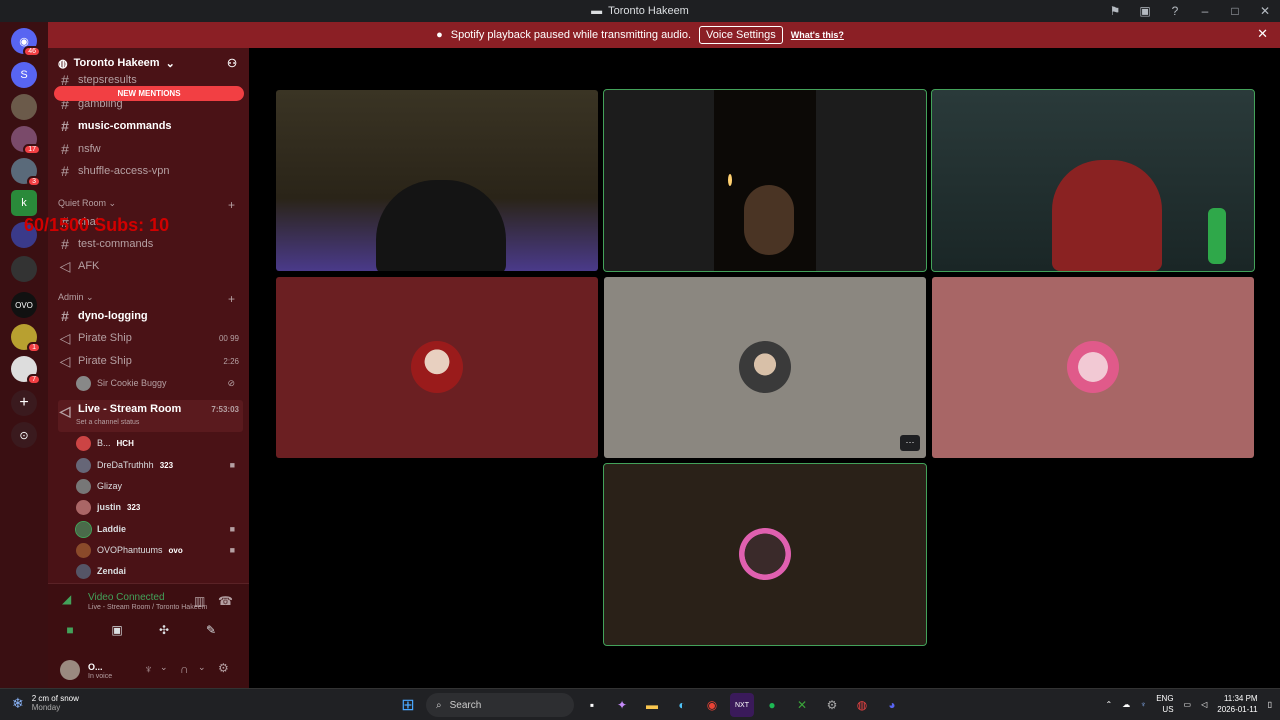 Image resolution: width=1280 pixels, height=720 pixels. What do you see at coordinates (158, 465) in the screenshot?
I see `voice-user: DreDaTruthhh 323 ■` at bounding box center [158, 465].